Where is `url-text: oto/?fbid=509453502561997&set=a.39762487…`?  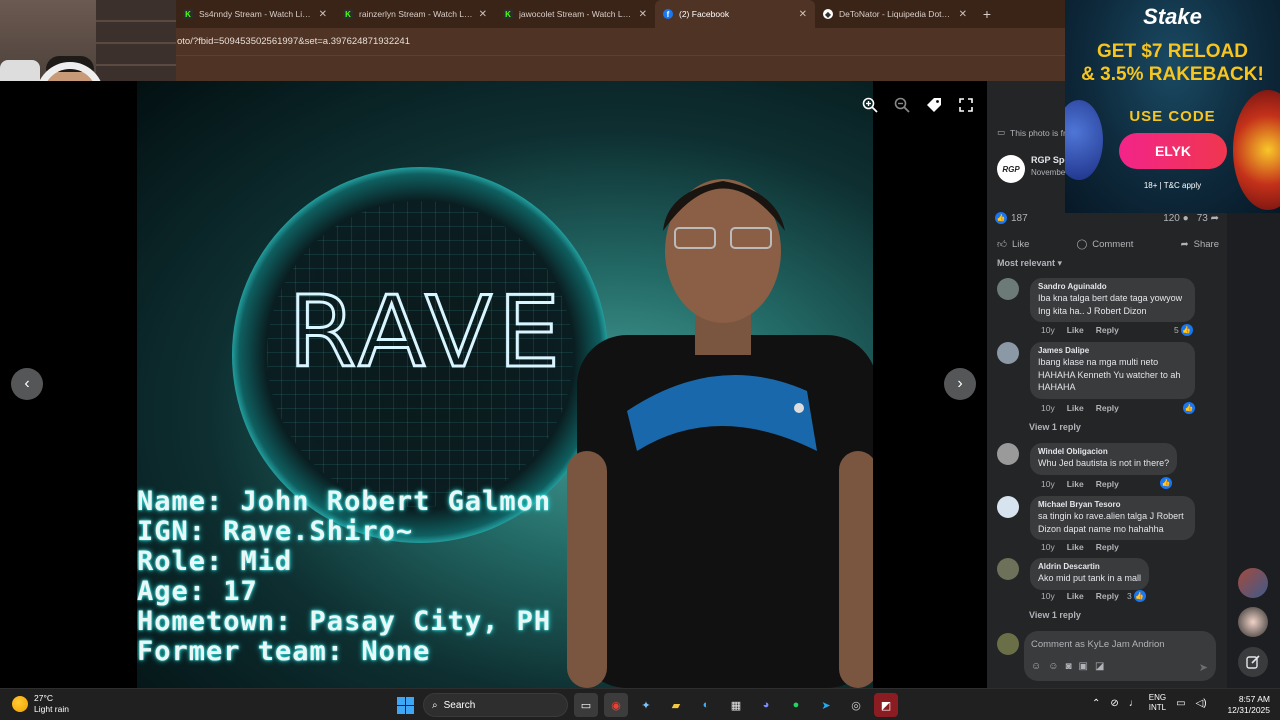 url-text: oto/?fbid=509453502561997&set=a.39762487… is located at coordinates (293, 41).